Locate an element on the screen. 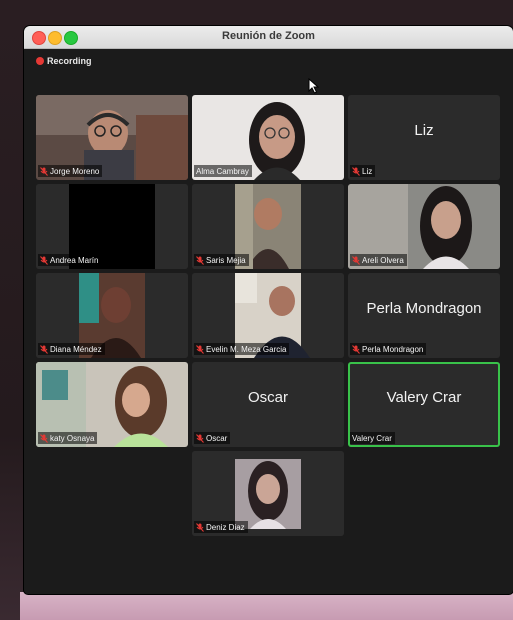 Image resolution: width=513 pixels, height=620 pixels. participant-tile-evelin-meza: Evelin M. Meza Garcia is located at coordinates (268, 315).